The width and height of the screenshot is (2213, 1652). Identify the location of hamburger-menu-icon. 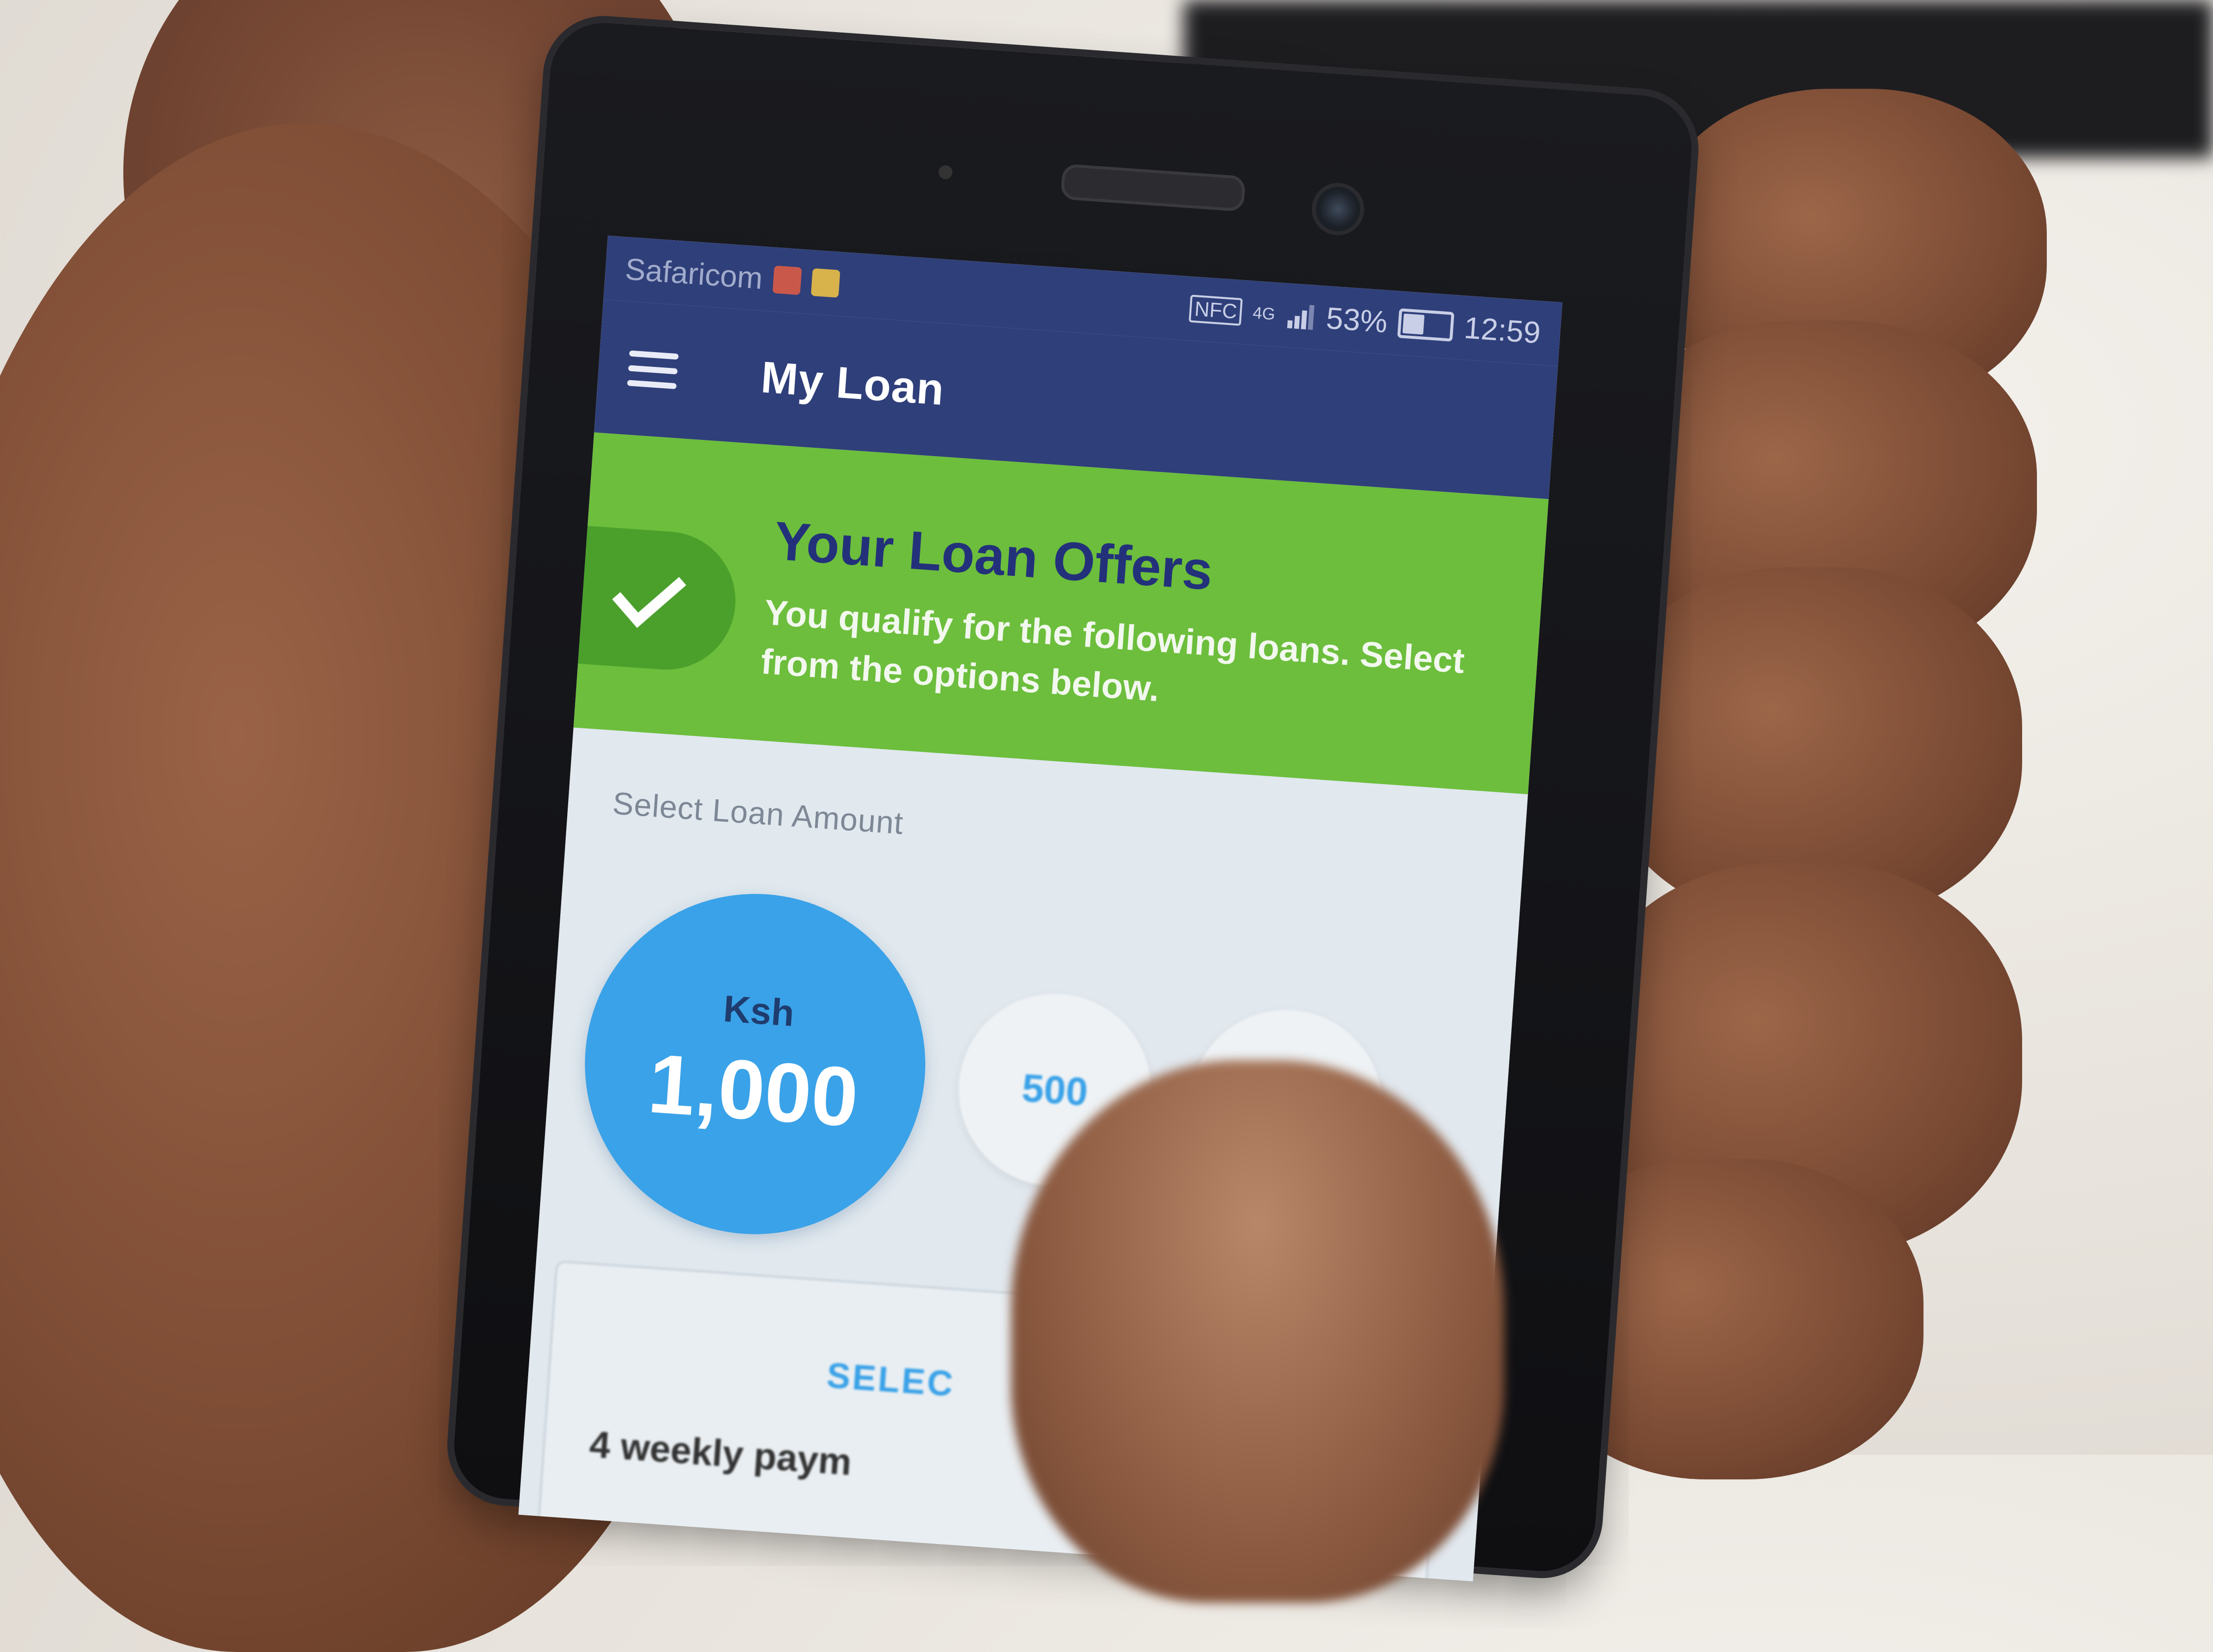
(655, 370).